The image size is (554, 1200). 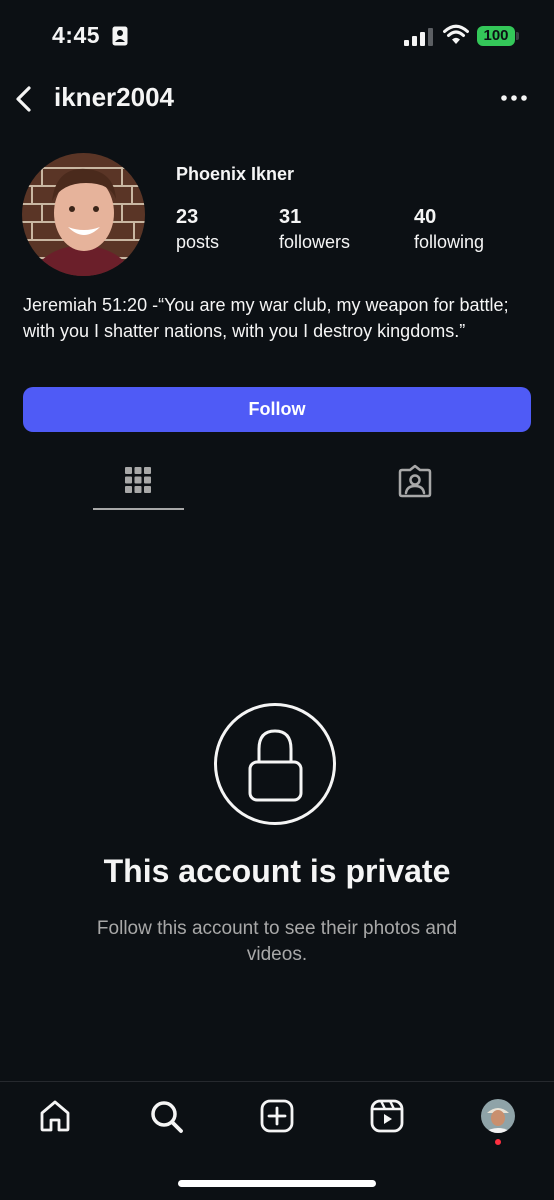 I want to click on profile-username: ikner2004, so click(x=114, y=97).